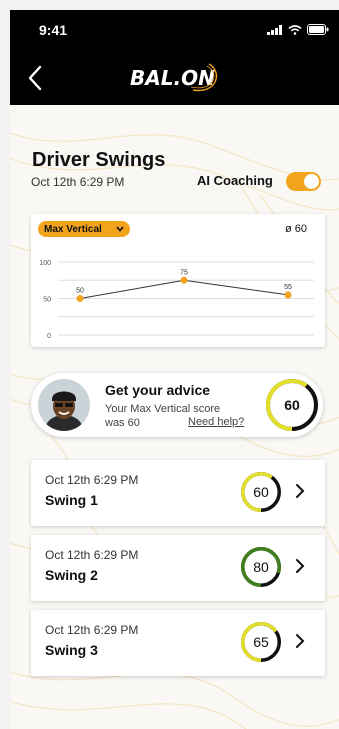 The image size is (339, 729). I want to click on swing-score-value: 60, so click(261, 492).